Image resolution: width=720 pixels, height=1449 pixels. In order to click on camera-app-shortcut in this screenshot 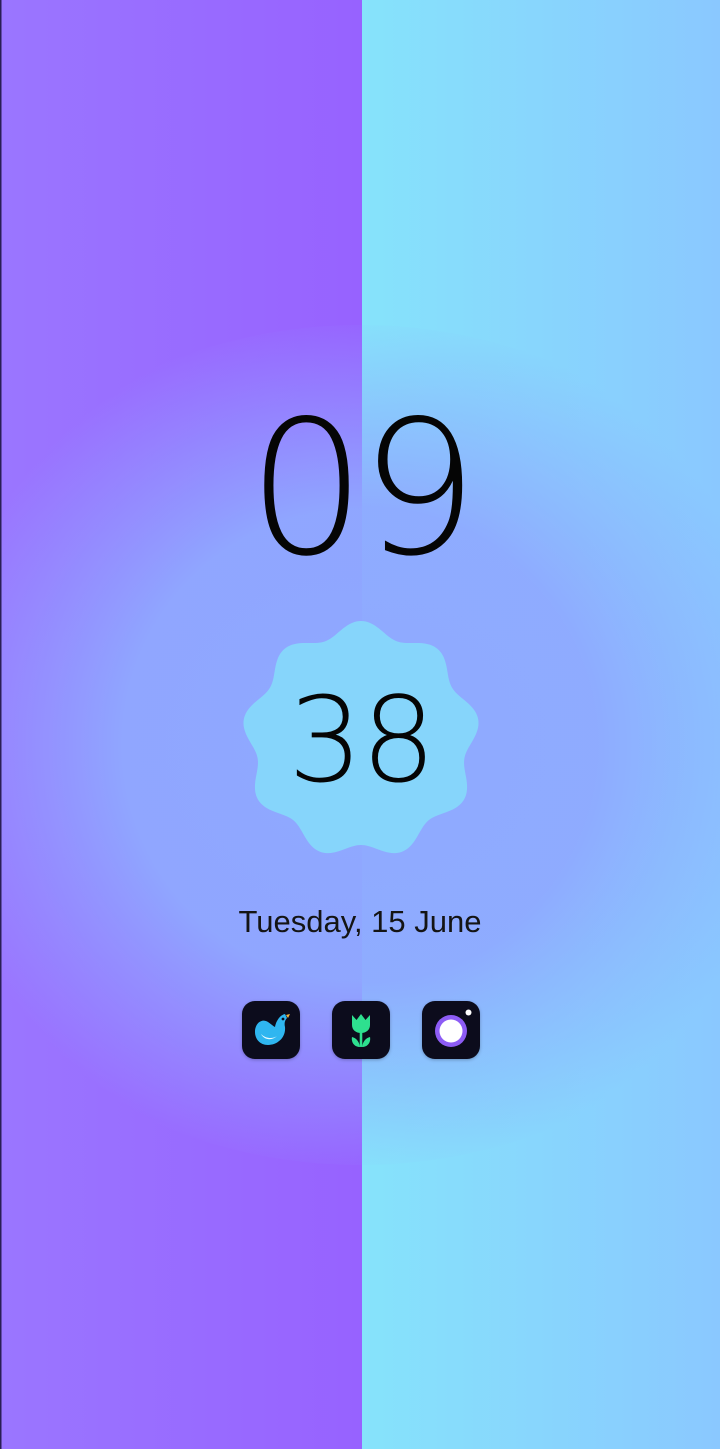, I will do `click(451, 1030)`.